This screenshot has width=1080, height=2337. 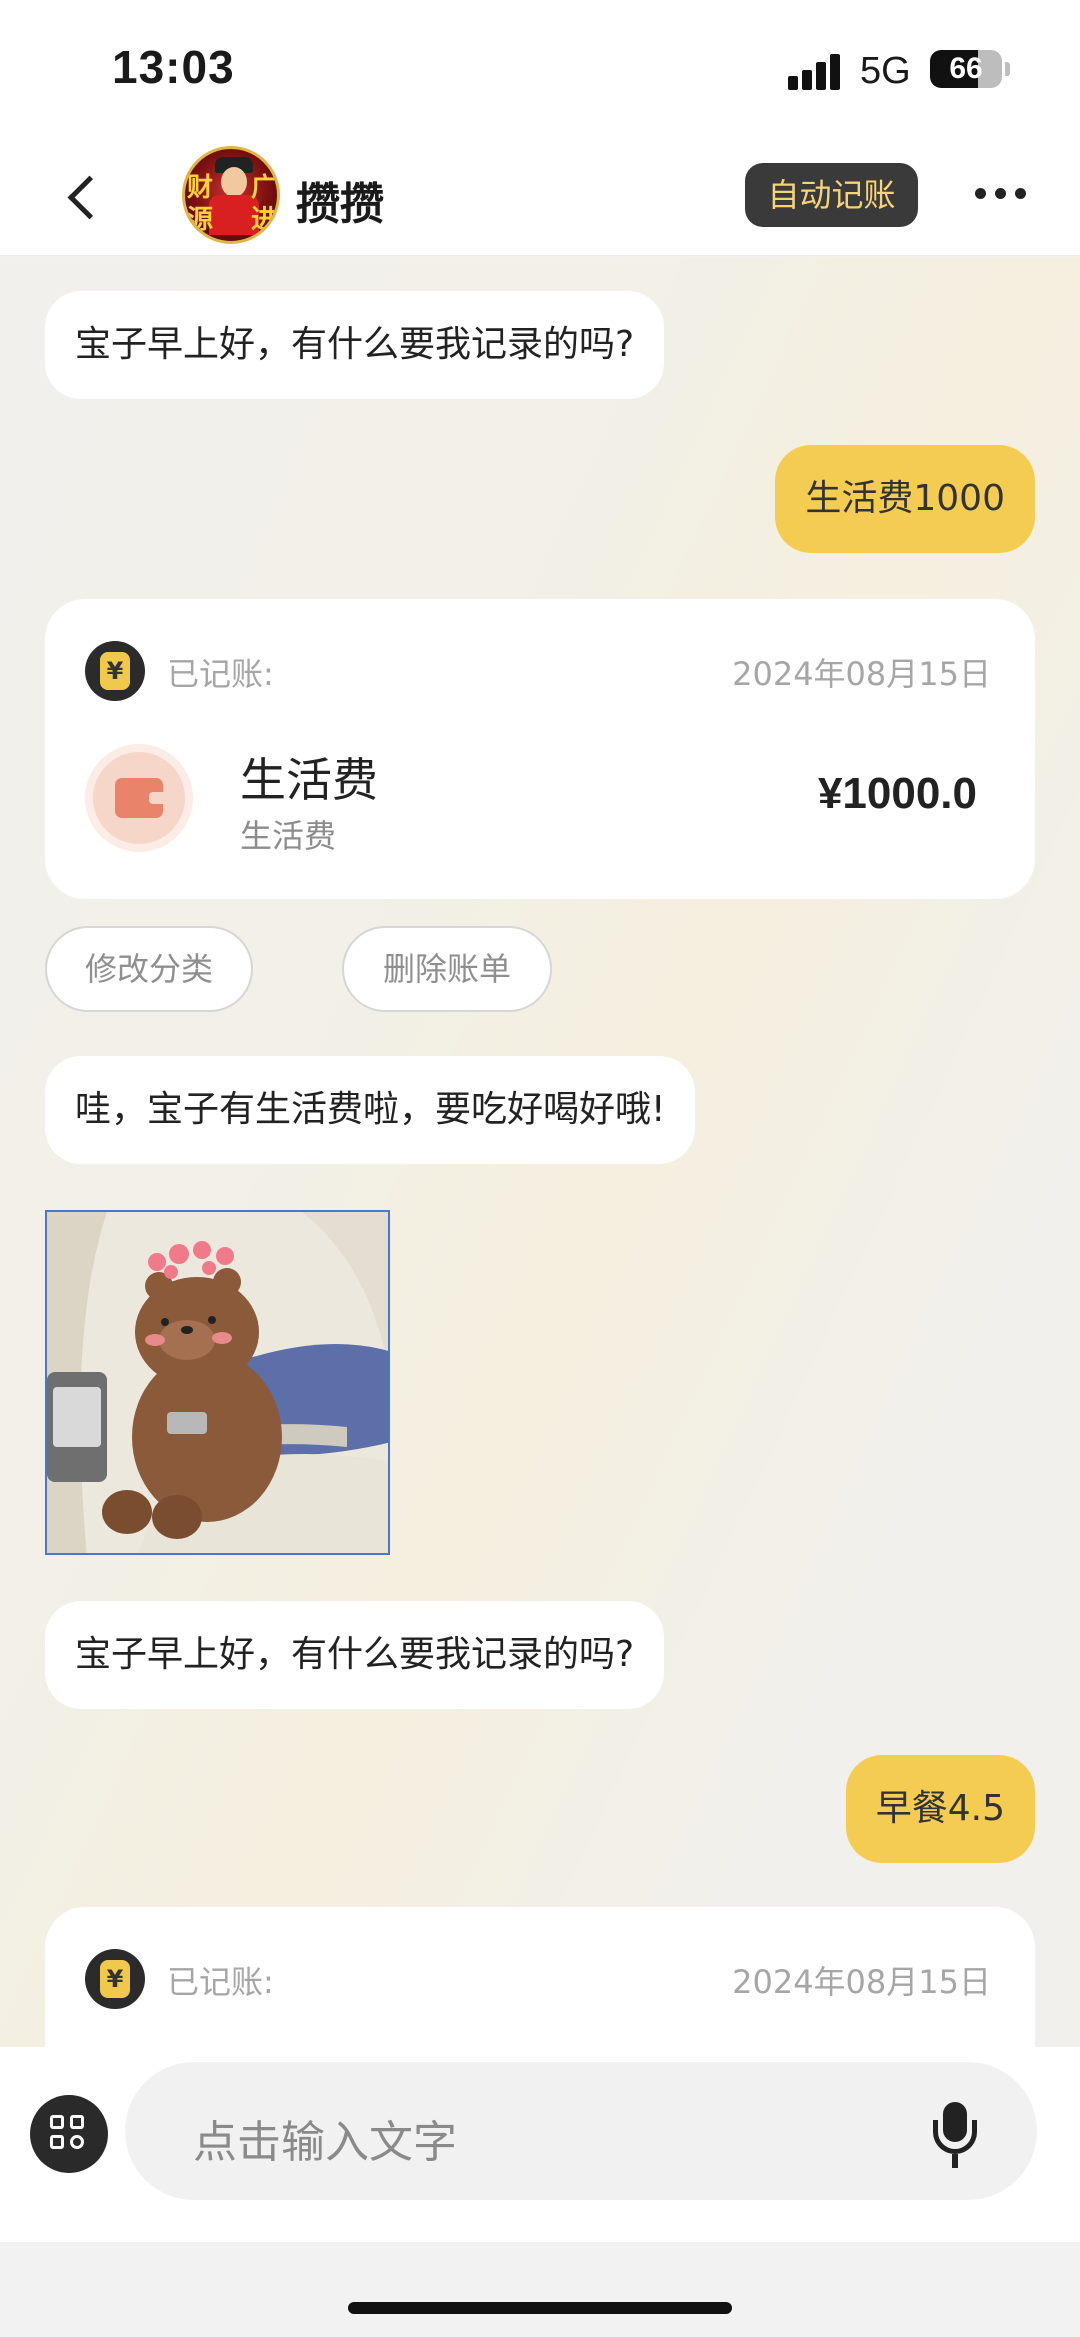 I want to click on record-card: 已记账: 2024年08月15日, so click(x=540, y=1977).